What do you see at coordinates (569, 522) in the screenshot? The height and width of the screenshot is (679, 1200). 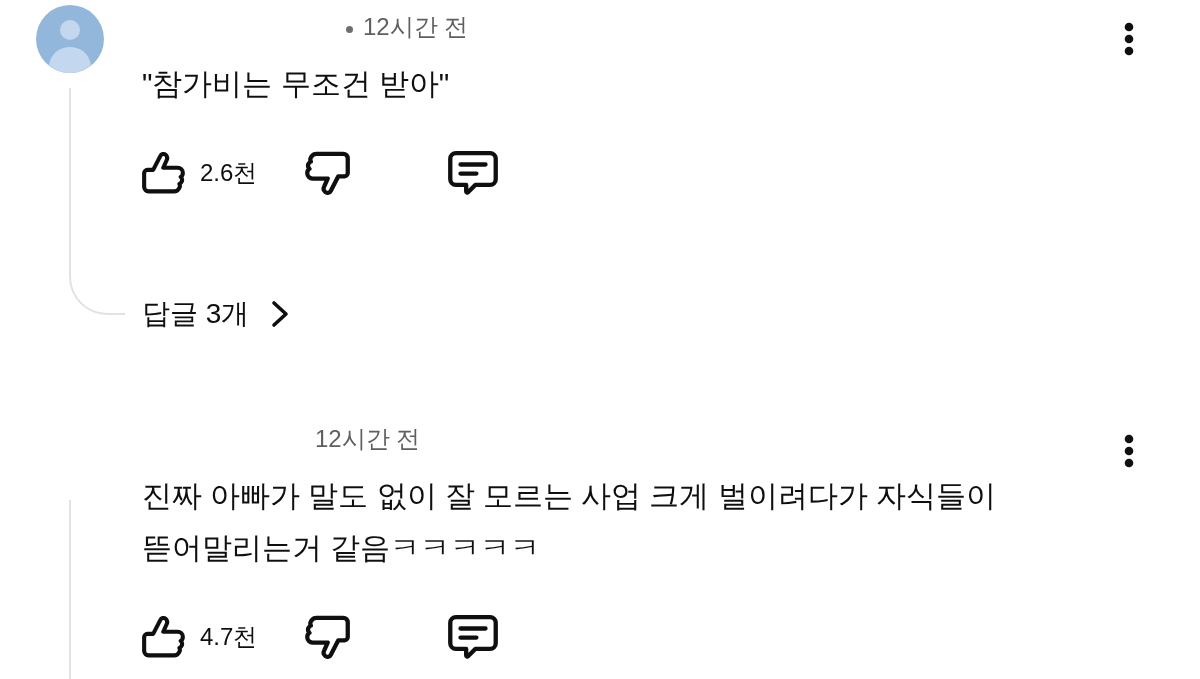 I see `comment-text: 진짜 아빠가 말도 없이 잘 모르는 사업 크게 벌이려다가 자식들이 뜯어말리는거 같음ㅋㅋㅋㅋㅋ` at bounding box center [569, 522].